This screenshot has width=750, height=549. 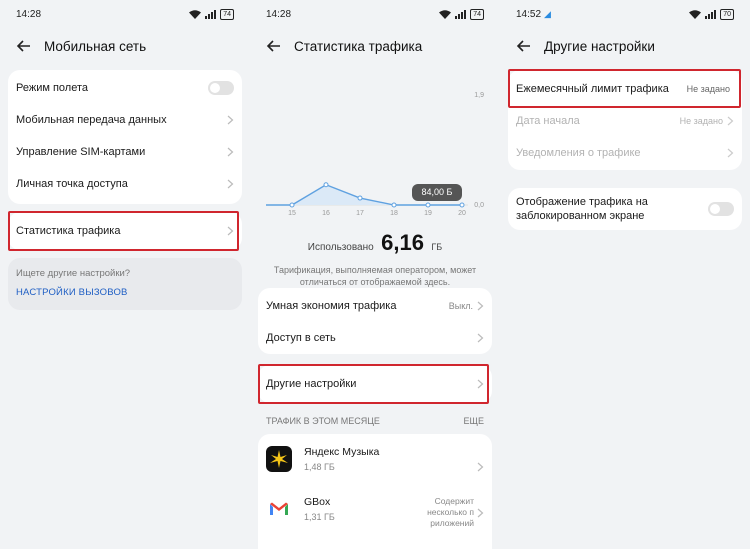 I want to click on chart-x-tick: 15, so click(x=292, y=213).